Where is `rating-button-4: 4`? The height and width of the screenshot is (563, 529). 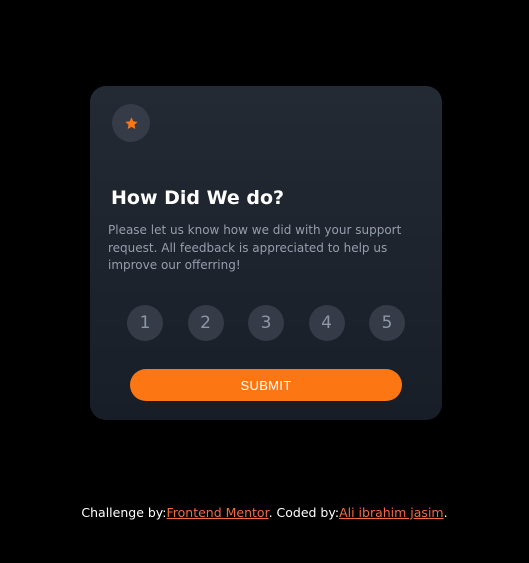 rating-button-4: 4 is located at coordinates (326, 323).